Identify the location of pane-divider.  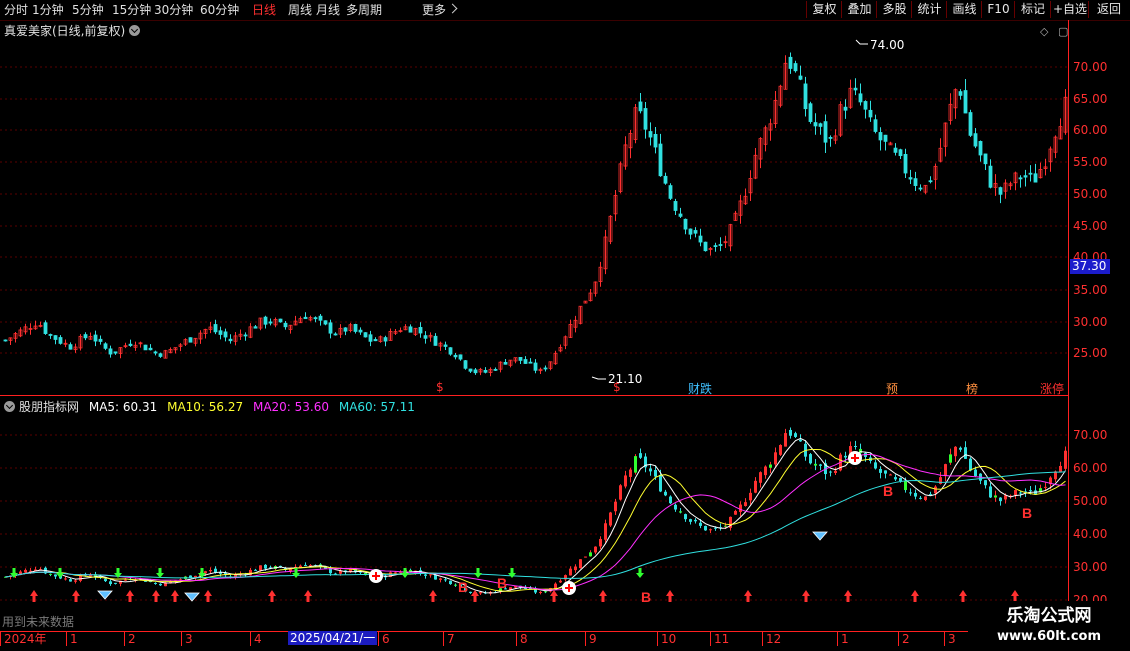
(534, 395).